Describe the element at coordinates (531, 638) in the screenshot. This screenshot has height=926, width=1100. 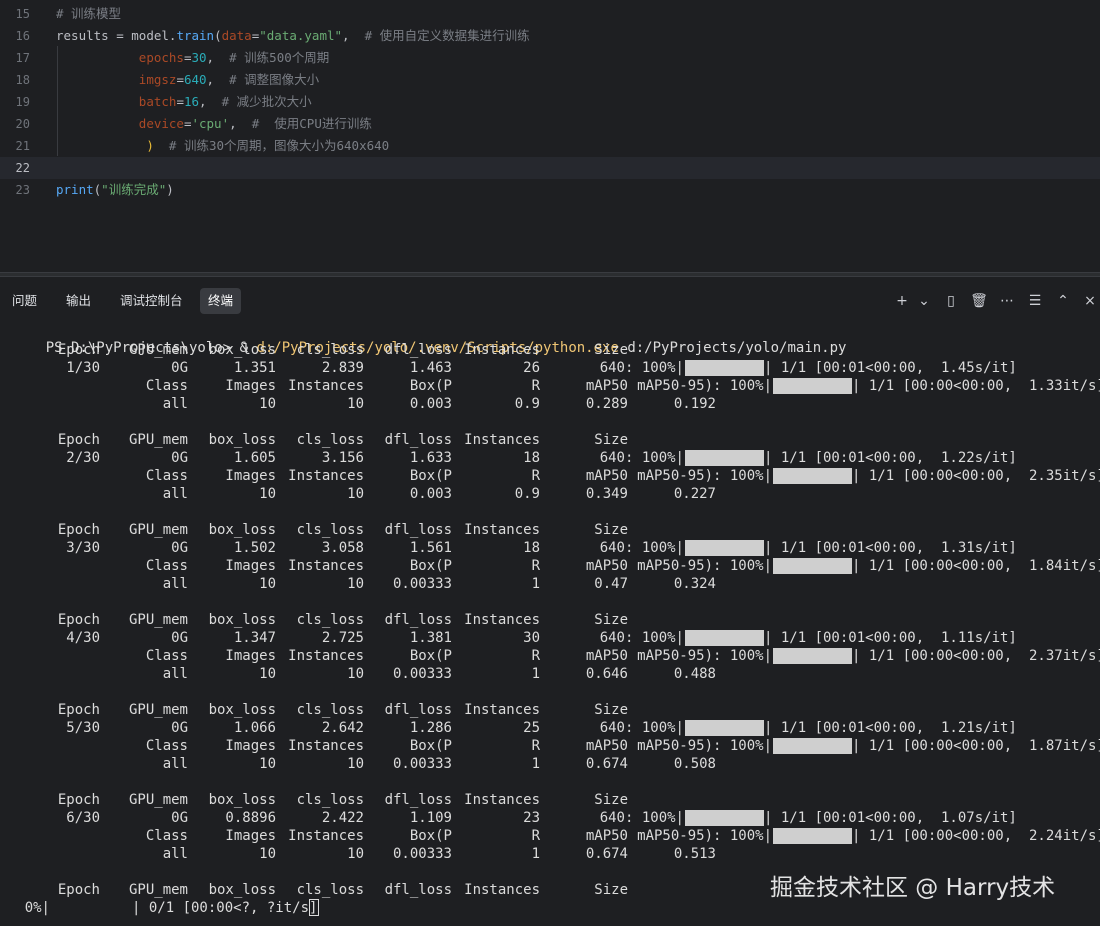
I see `train-value-cell: 30` at that location.